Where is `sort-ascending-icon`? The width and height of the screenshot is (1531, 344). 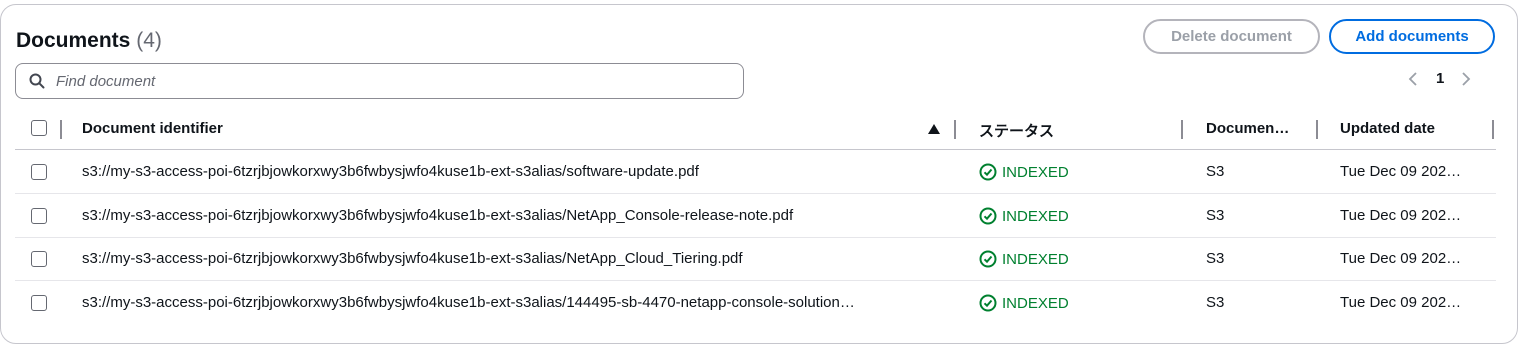 sort-ascending-icon is located at coordinates (934, 129).